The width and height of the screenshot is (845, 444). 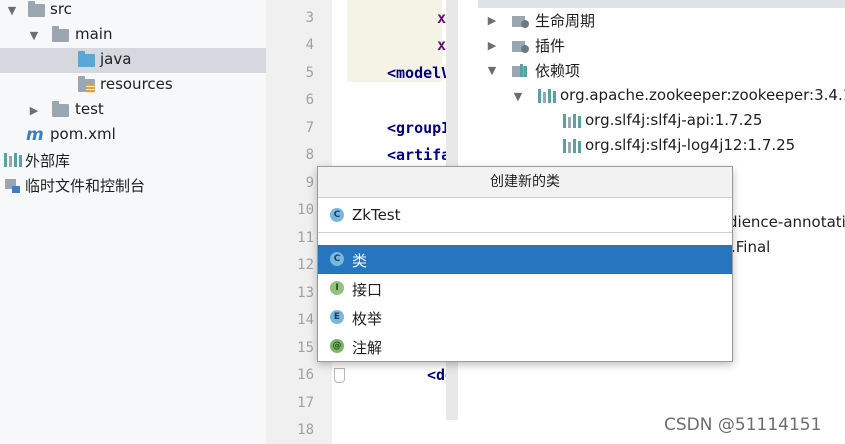 What do you see at coordinates (305, 293) in the screenshot?
I see `line-number: 13` at bounding box center [305, 293].